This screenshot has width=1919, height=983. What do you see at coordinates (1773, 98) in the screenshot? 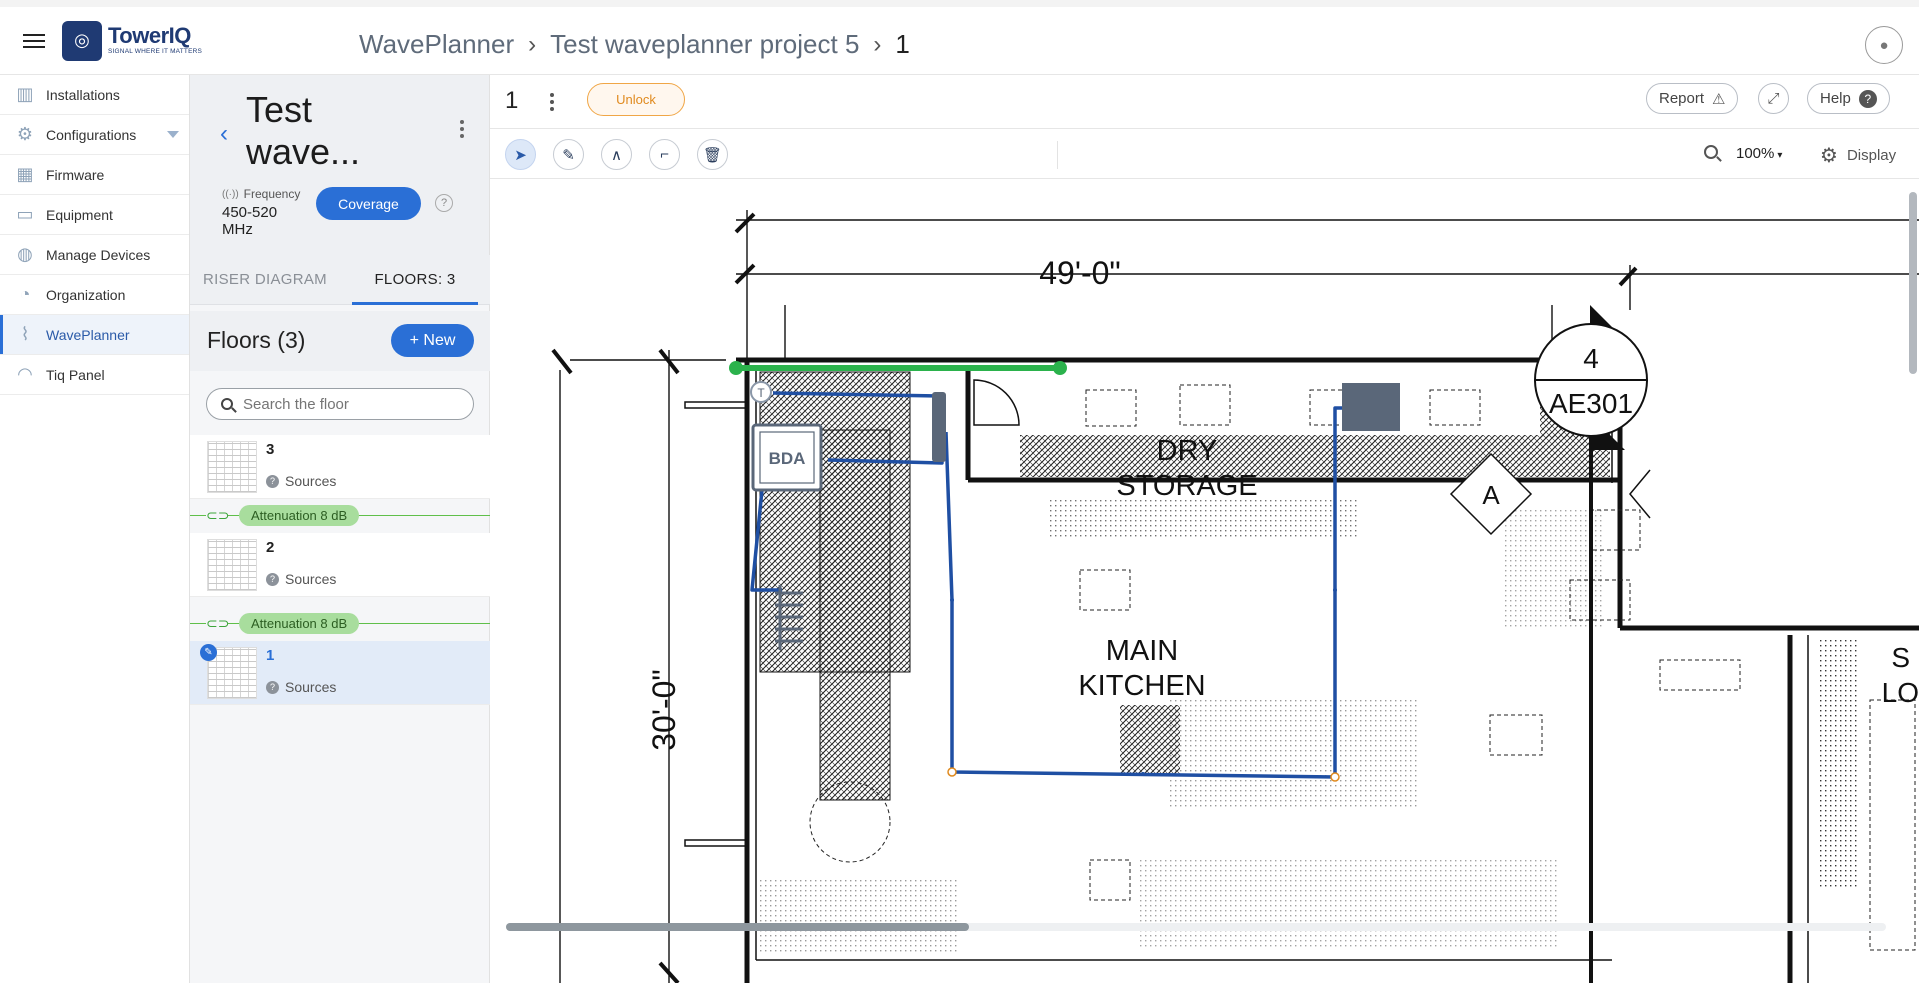
I see `fullscreen-icon: ⤢` at bounding box center [1773, 98].